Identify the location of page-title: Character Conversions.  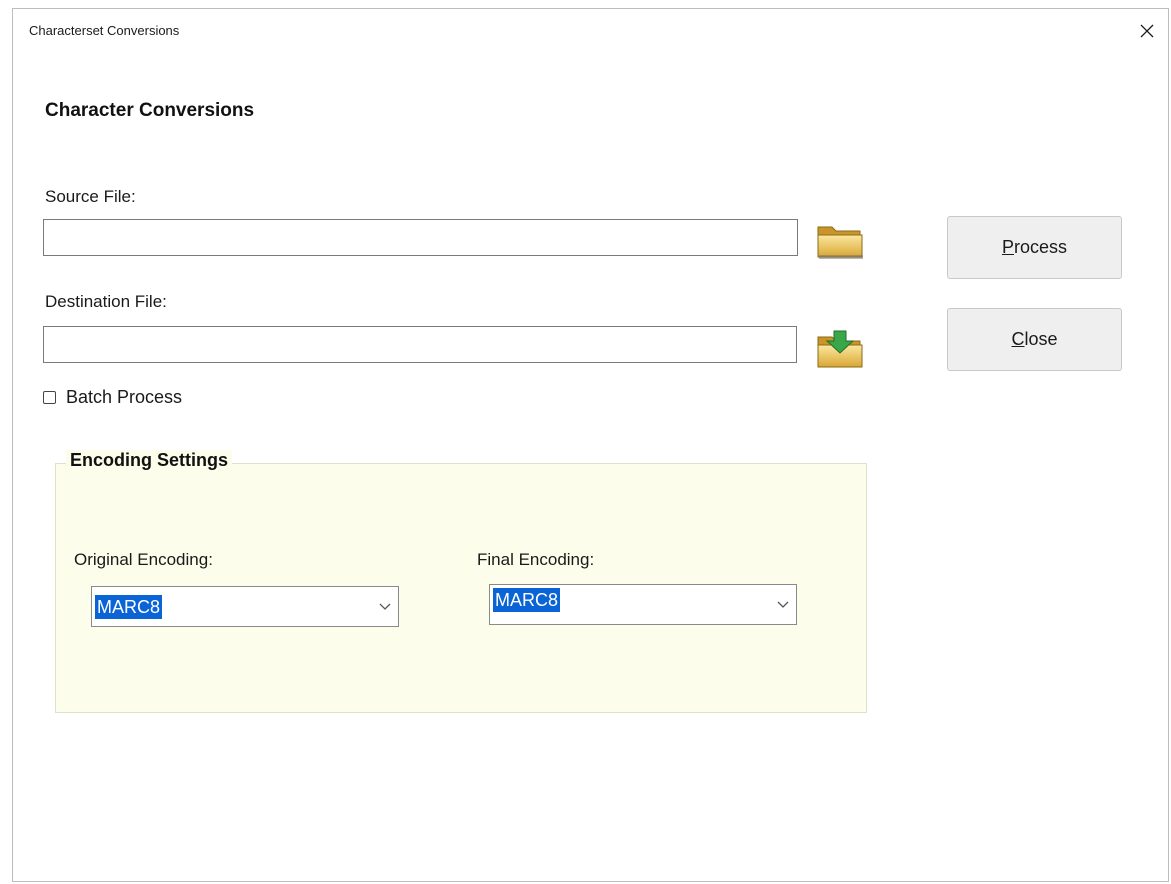
(150, 110).